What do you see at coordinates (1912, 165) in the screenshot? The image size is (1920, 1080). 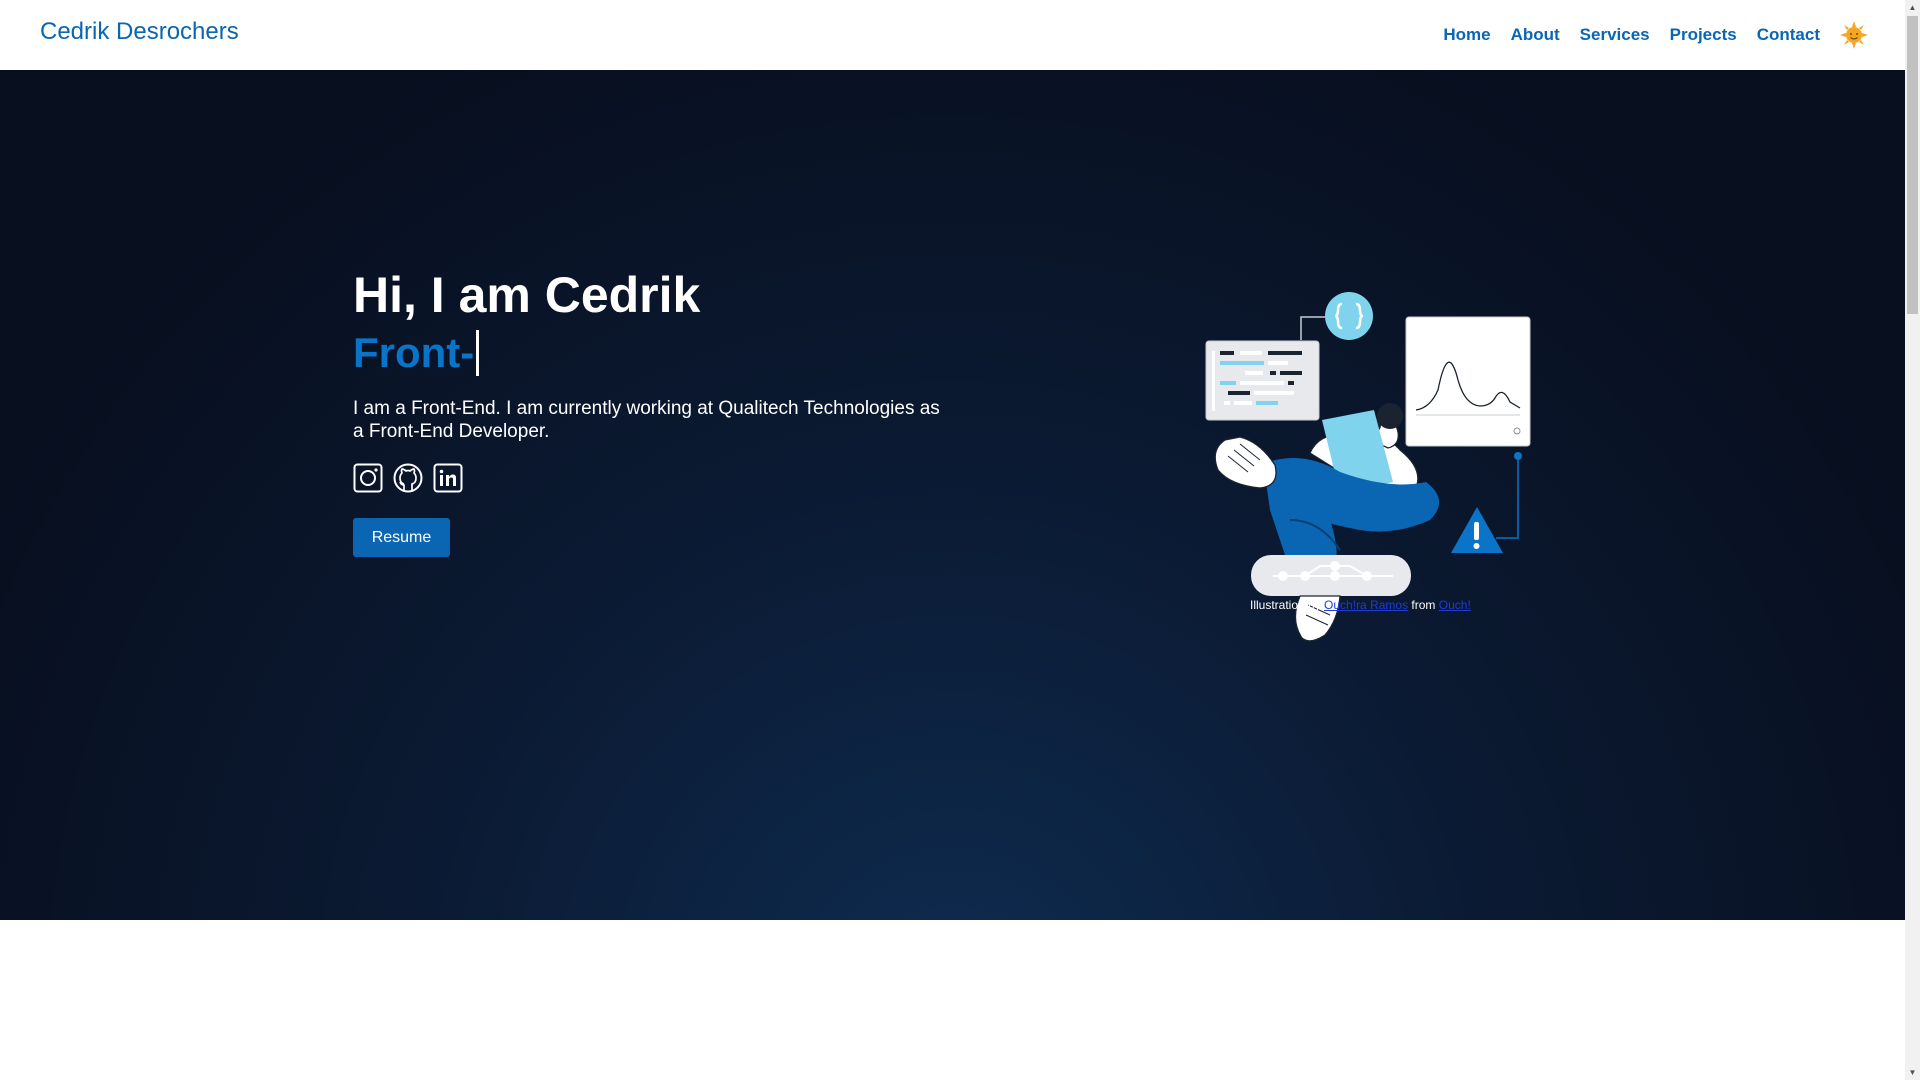 I see `scroll-thumb` at bounding box center [1912, 165].